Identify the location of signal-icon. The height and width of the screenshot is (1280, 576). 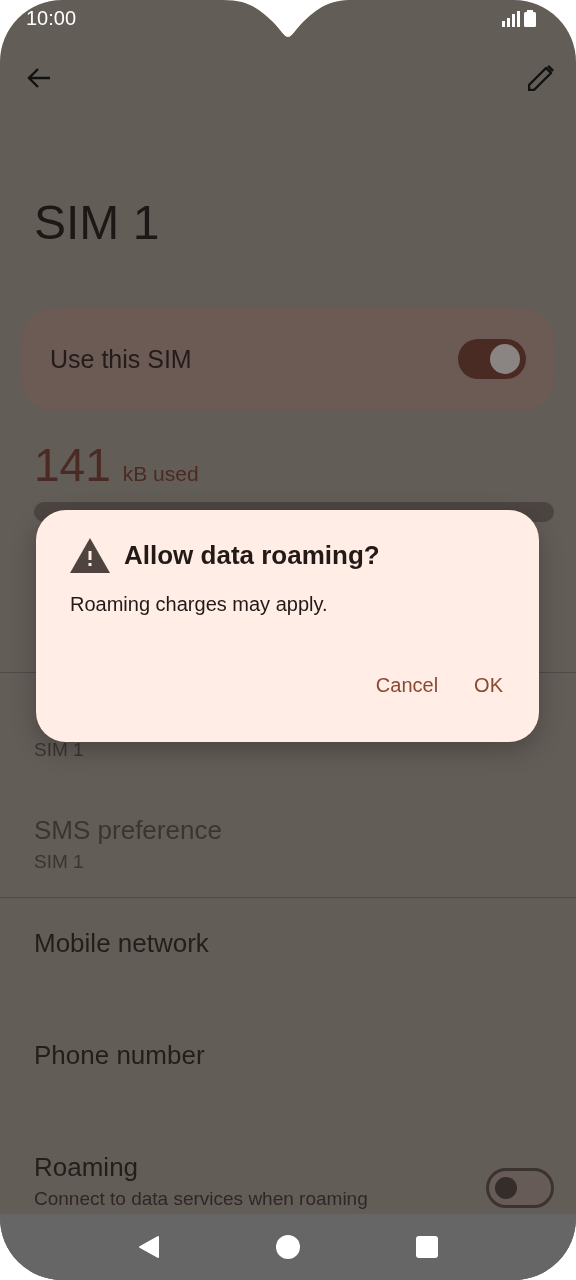
(511, 18).